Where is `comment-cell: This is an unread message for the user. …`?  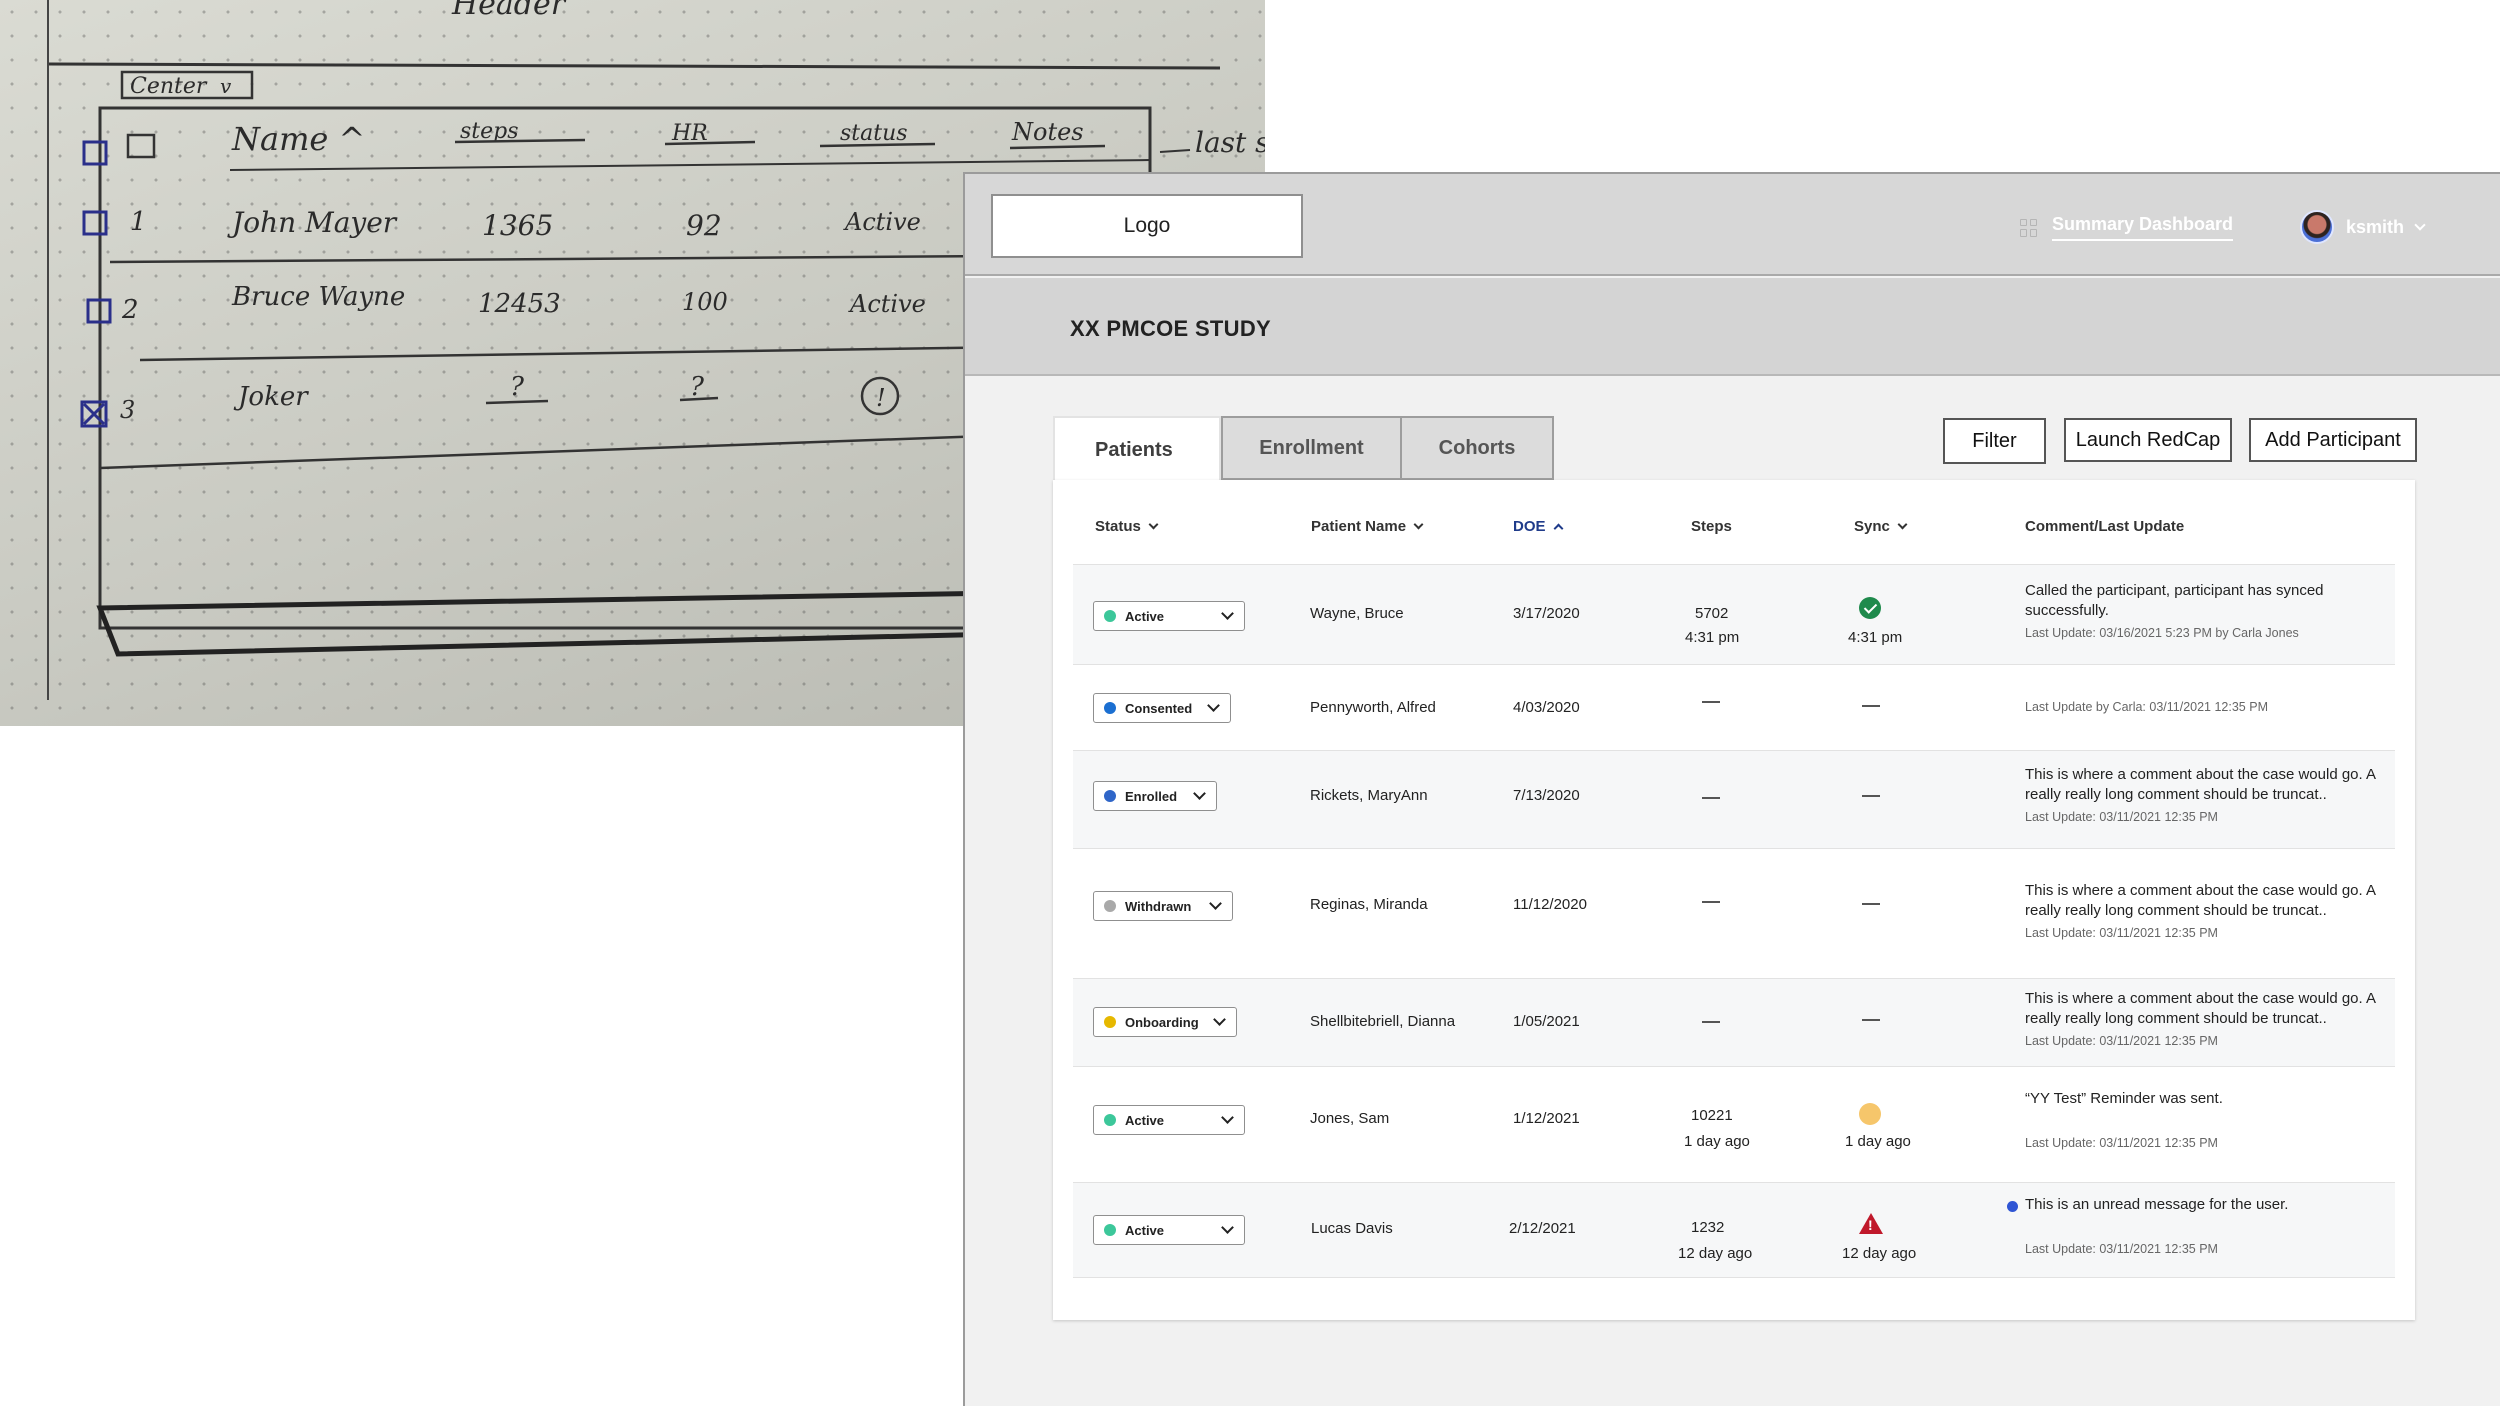
comment-cell: This is an unread message for the user. … is located at coordinates (2205, 1227).